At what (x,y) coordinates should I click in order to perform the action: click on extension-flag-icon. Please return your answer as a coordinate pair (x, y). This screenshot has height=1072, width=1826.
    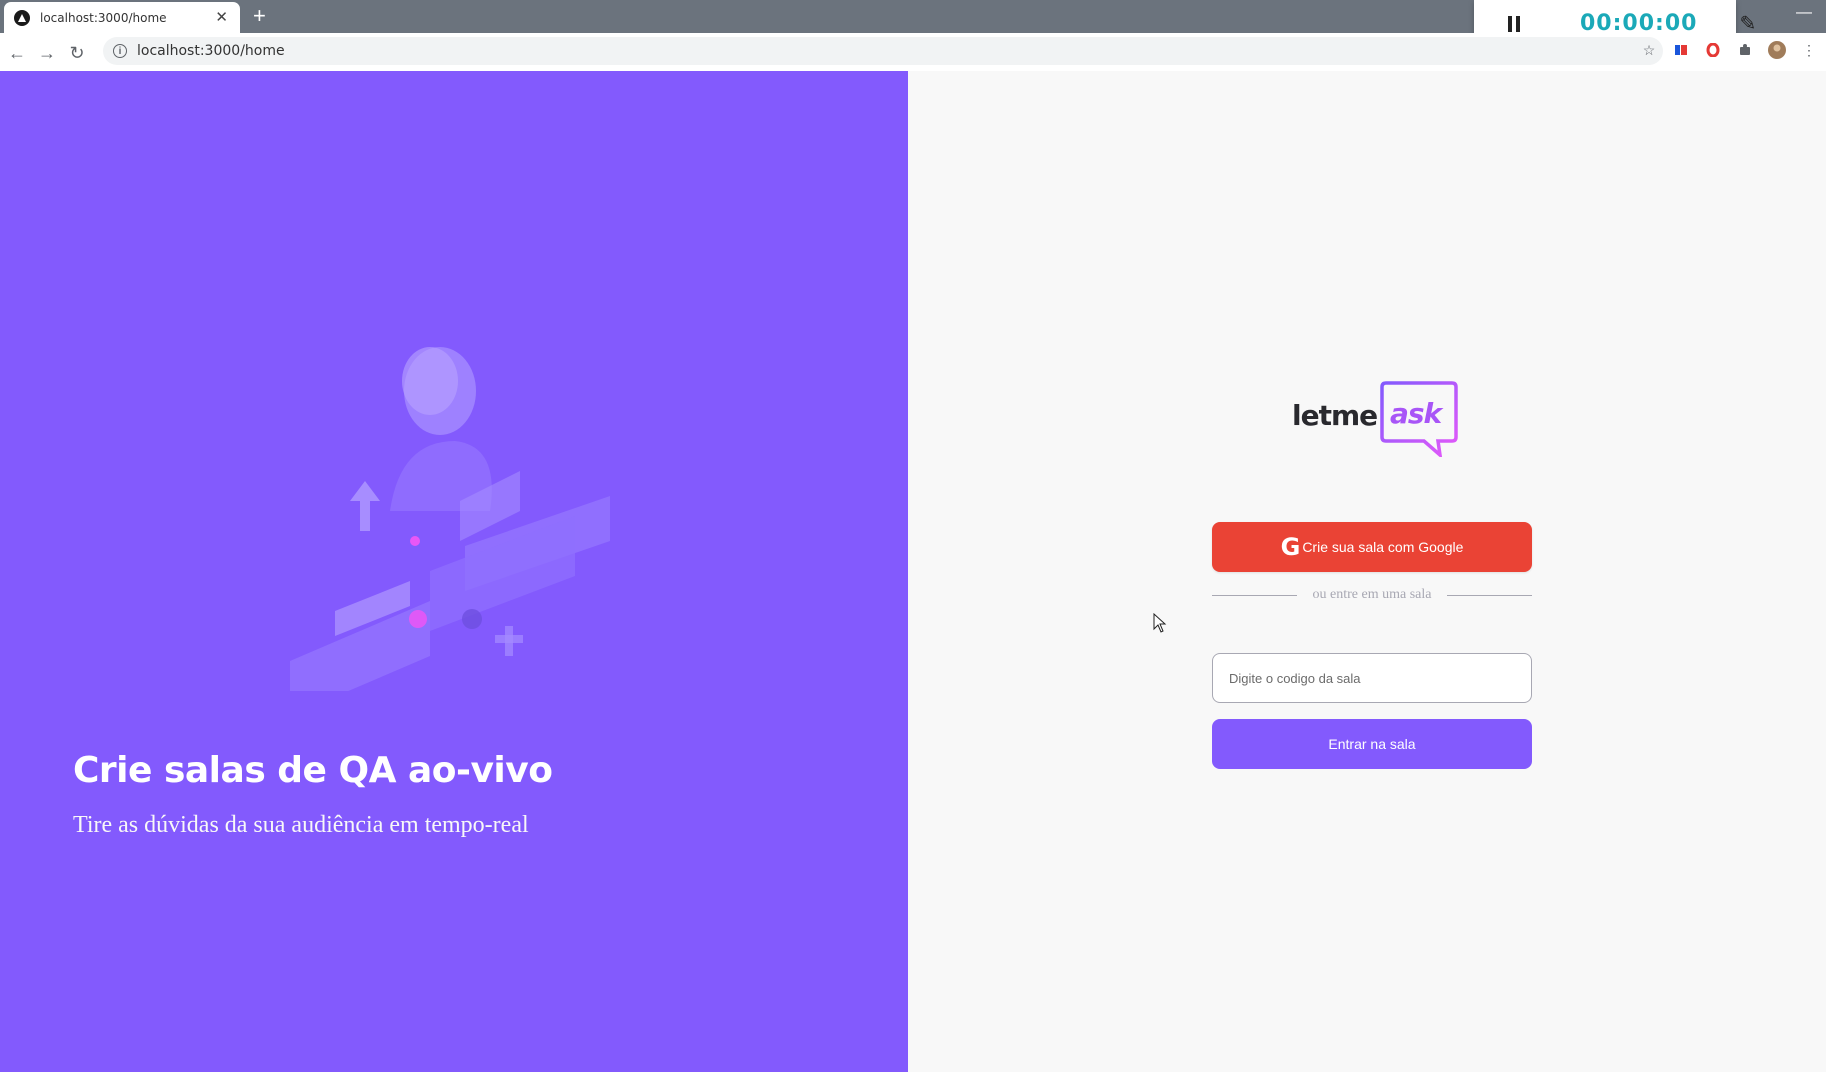
    Looking at the image, I should click on (1681, 50).